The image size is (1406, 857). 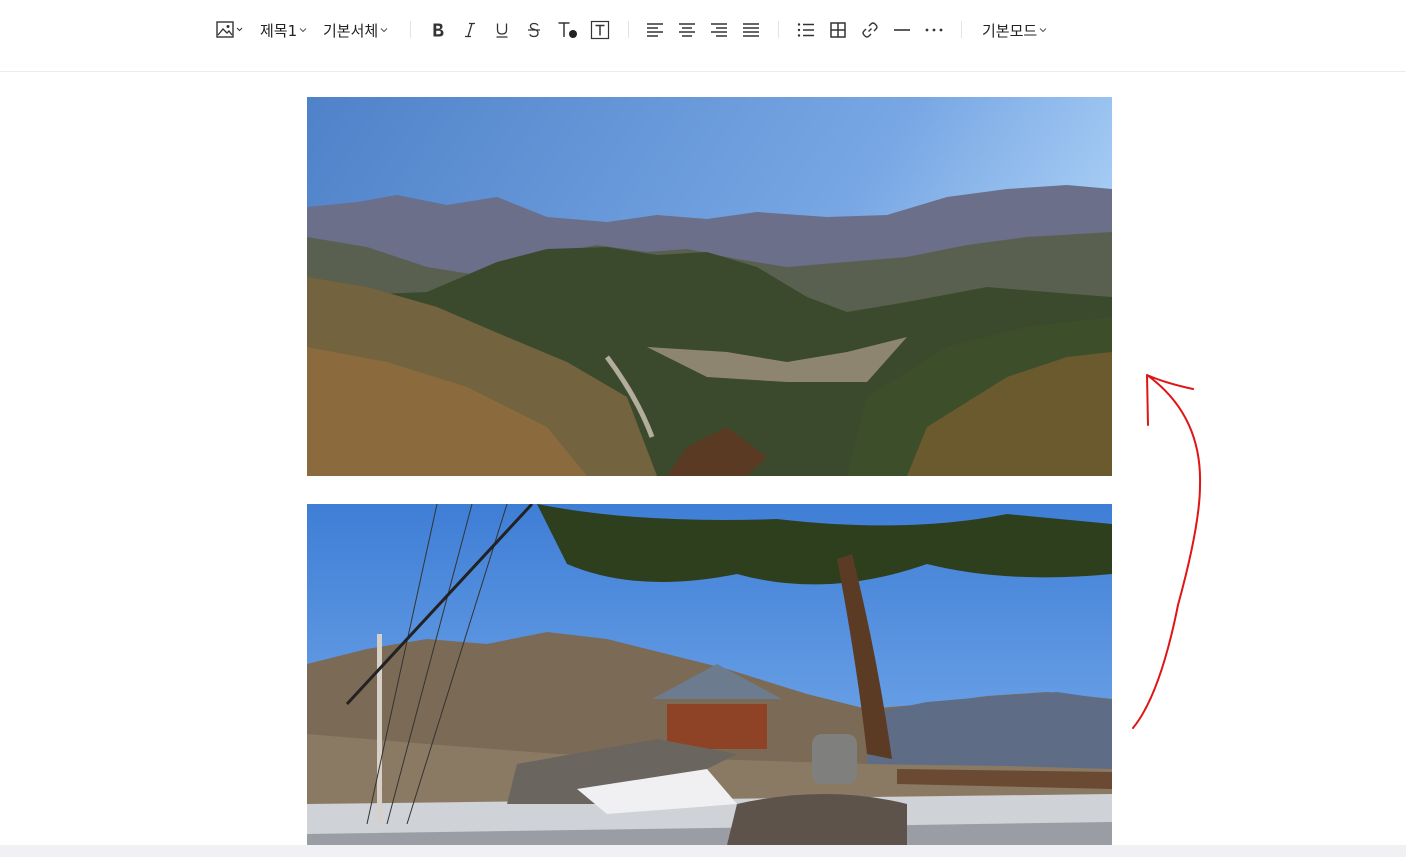 I want to click on list-icon, so click(x=806, y=30).